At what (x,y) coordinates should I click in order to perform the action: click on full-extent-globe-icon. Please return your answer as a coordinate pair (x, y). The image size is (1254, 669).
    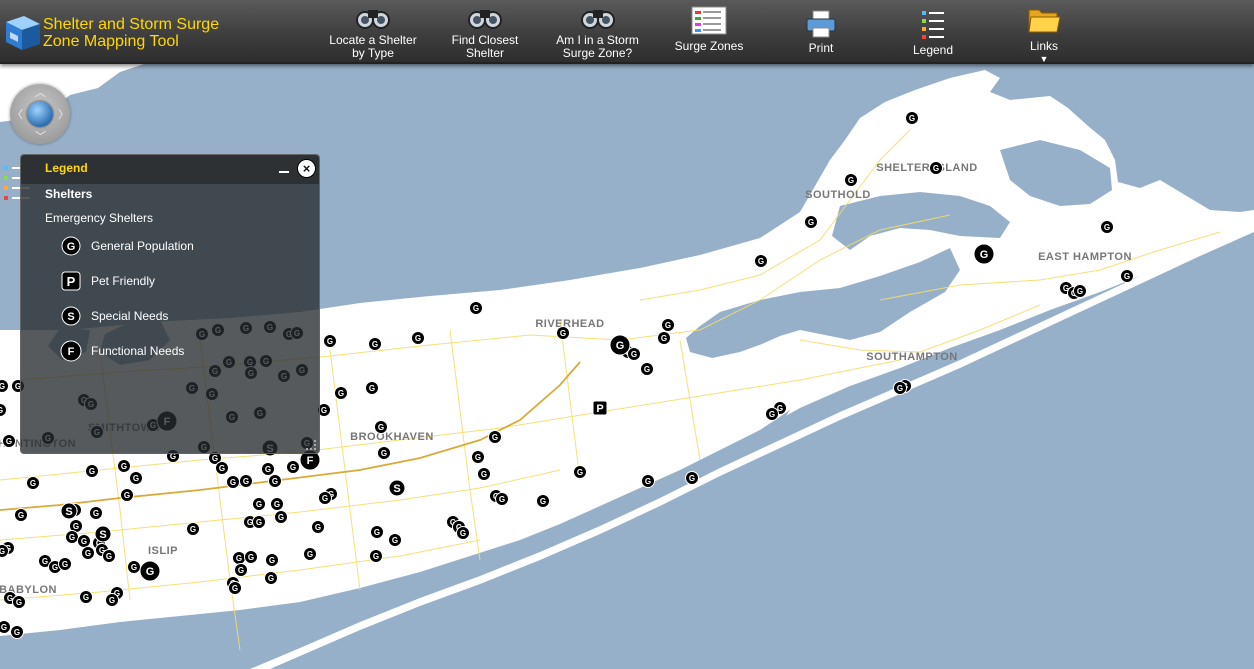
    Looking at the image, I should click on (40, 114).